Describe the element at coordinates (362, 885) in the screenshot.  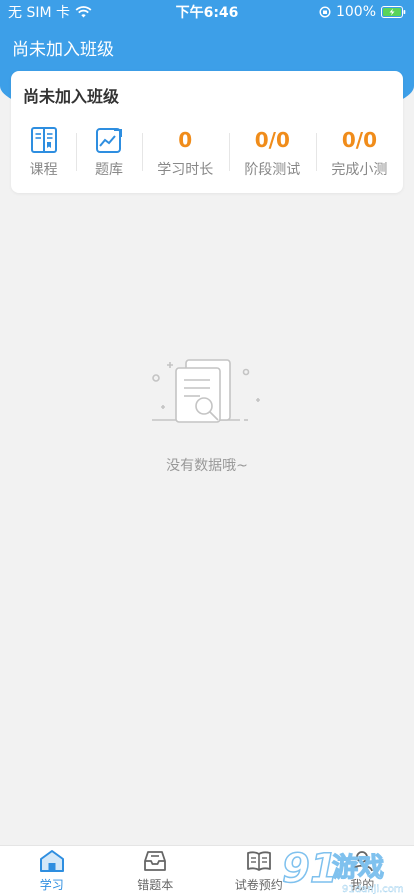
I see `tab-mine-label: 我的` at that location.